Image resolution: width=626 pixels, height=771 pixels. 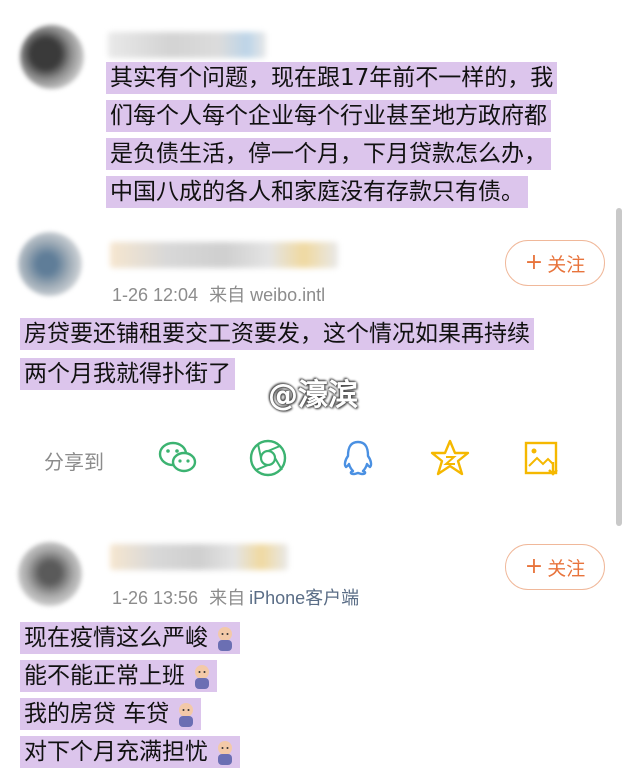 I want to click on watermark: @濠滨, so click(x=313, y=395).